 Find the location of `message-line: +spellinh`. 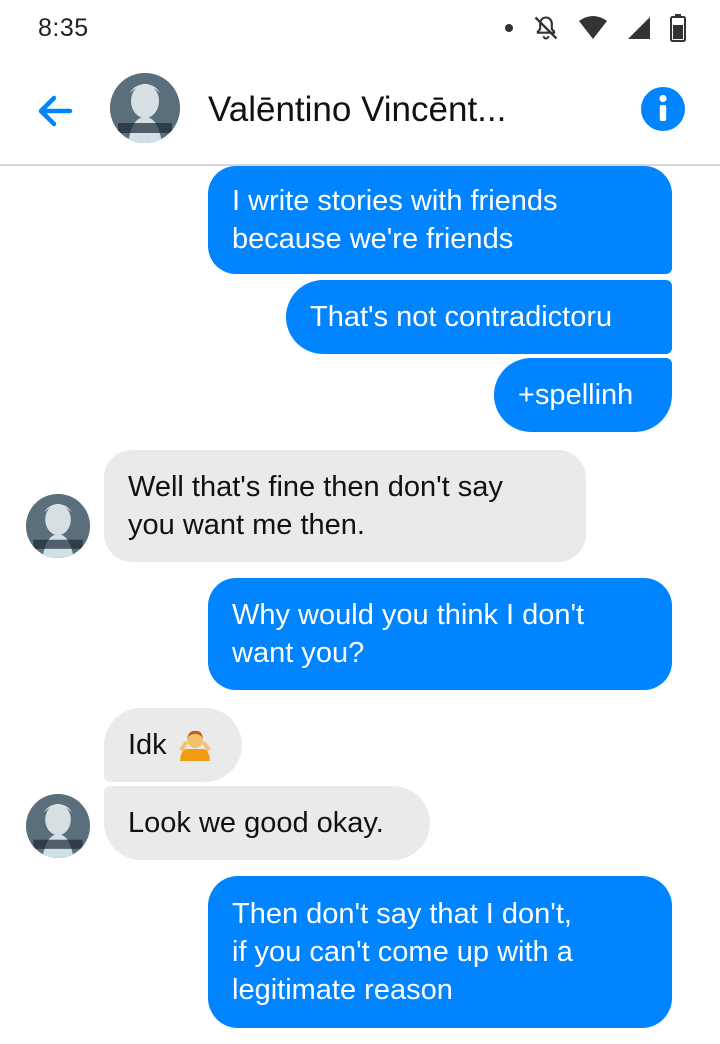

message-line: +spellinh is located at coordinates (576, 395).